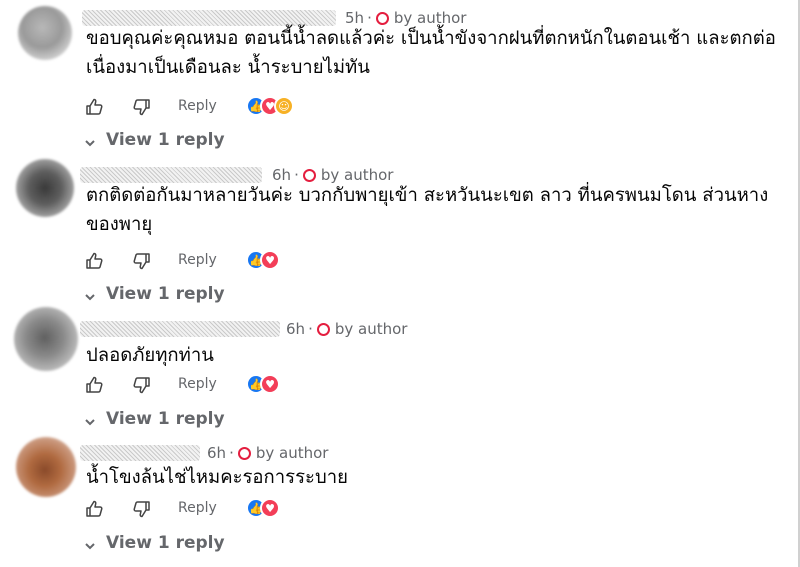  Describe the element at coordinates (217, 477) in the screenshot. I see `comment-text: น้ำโขงล้นไช่ไหมคะรอการระบาย` at that location.